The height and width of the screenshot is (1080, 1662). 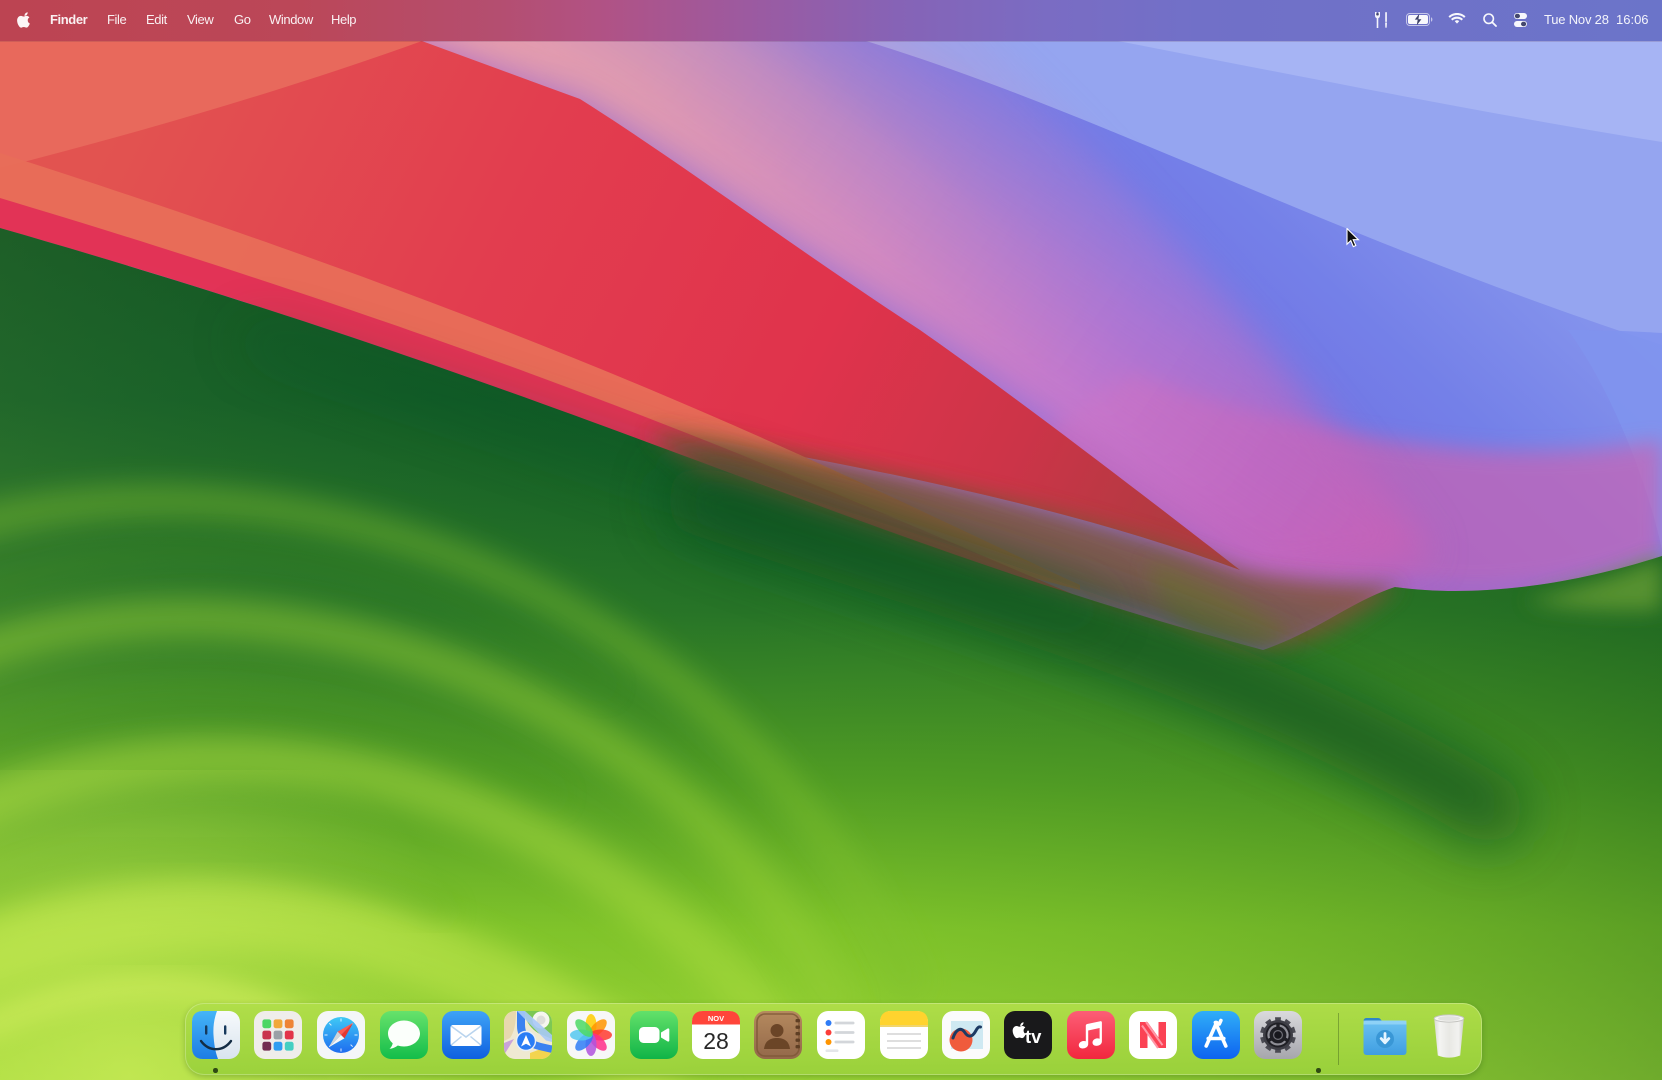 What do you see at coordinates (1033, 1036) in the screenshot?
I see `svg-text: tv` at bounding box center [1033, 1036].